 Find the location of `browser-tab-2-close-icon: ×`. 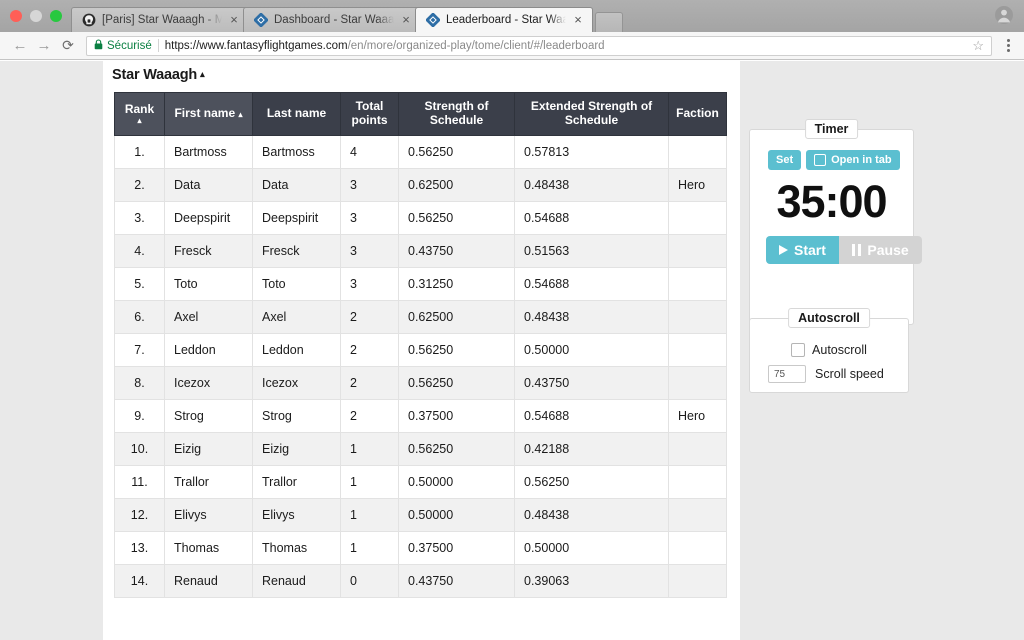

browser-tab-2-close-icon: × is located at coordinates (406, 19).